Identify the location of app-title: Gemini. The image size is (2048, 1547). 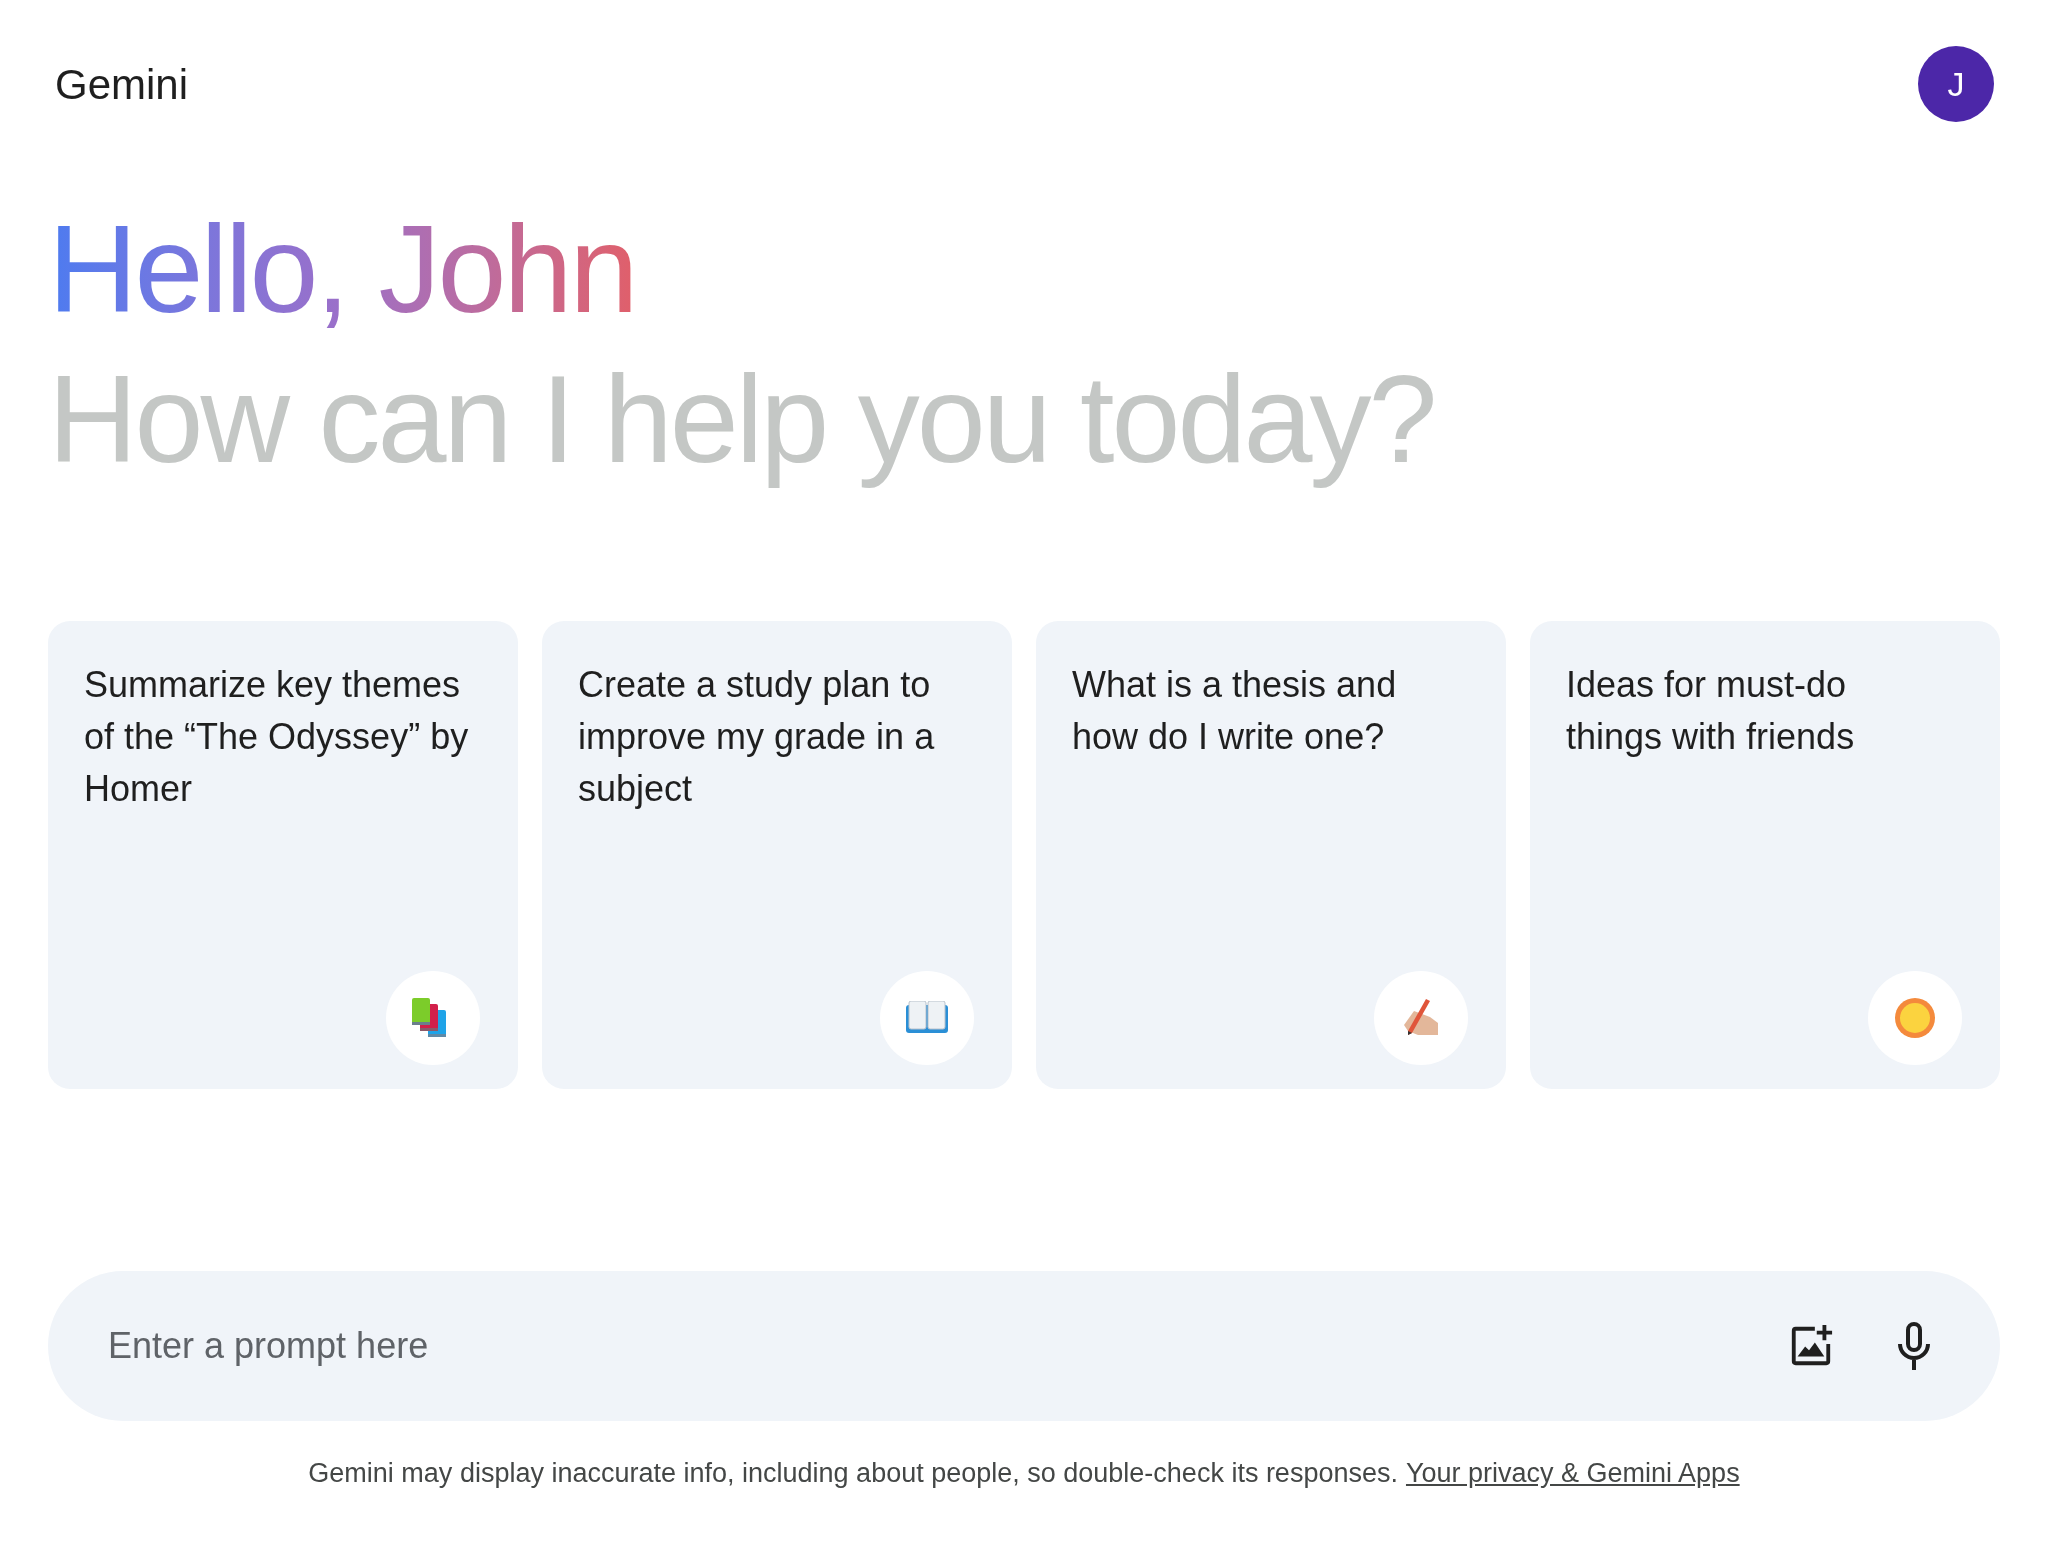
(122, 84).